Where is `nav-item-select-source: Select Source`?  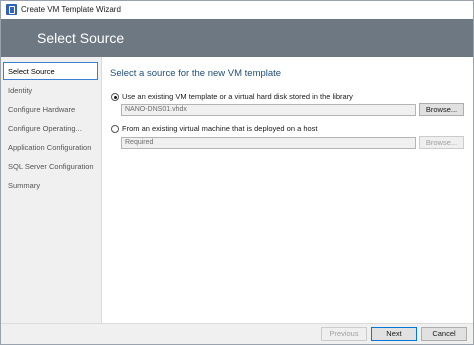 nav-item-select-source: Select Source is located at coordinates (50, 71).